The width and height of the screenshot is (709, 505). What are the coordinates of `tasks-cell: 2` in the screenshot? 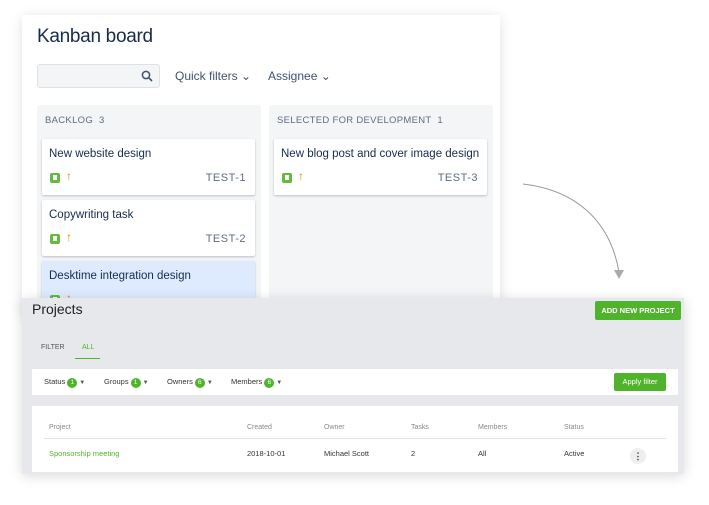 It's located at (413, 453).